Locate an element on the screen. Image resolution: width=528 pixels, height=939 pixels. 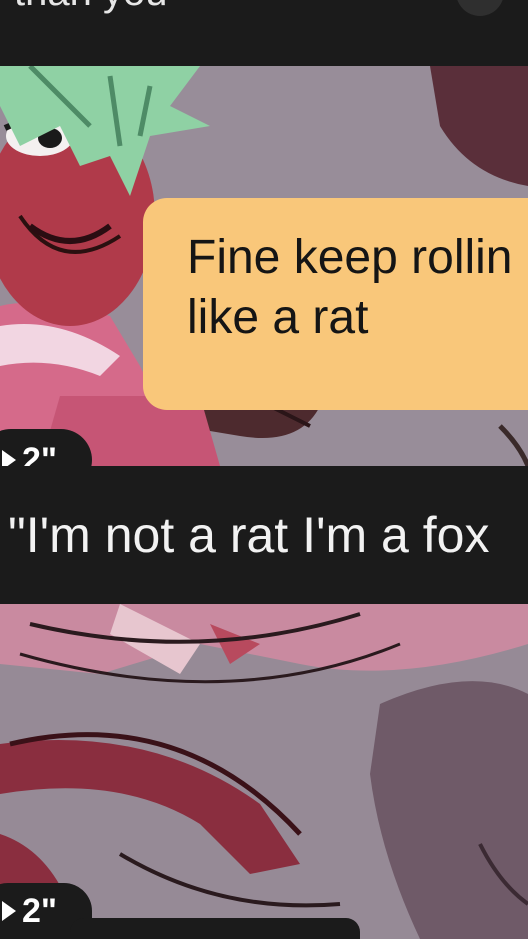
next-caption-bar is located at coordinates (215, 928).